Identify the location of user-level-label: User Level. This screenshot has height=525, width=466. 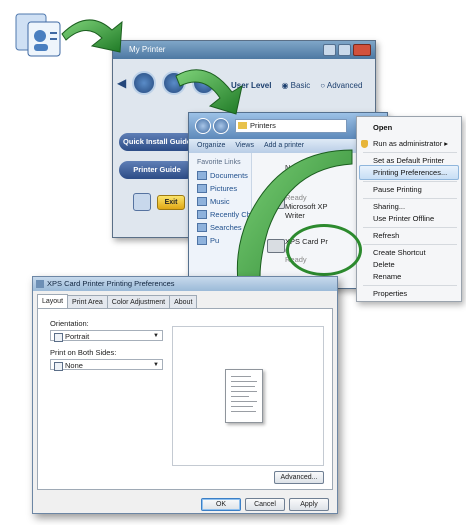
(251, 85).